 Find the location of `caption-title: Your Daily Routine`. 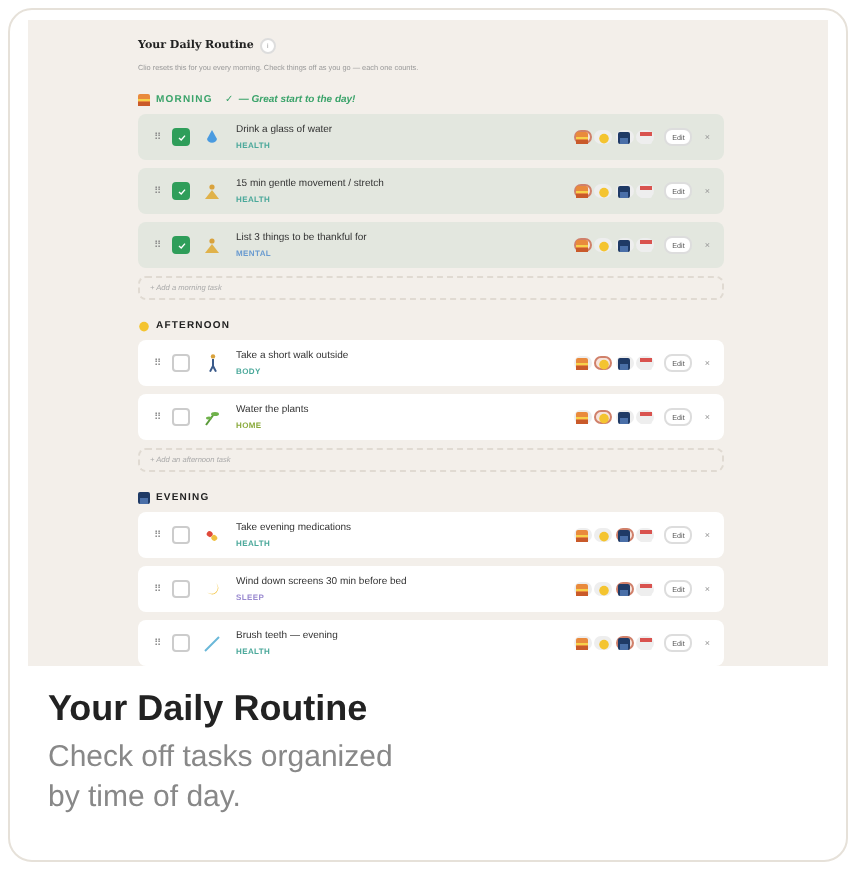

caption-title: Your Daily Routine is located at coordinates (209, 709).